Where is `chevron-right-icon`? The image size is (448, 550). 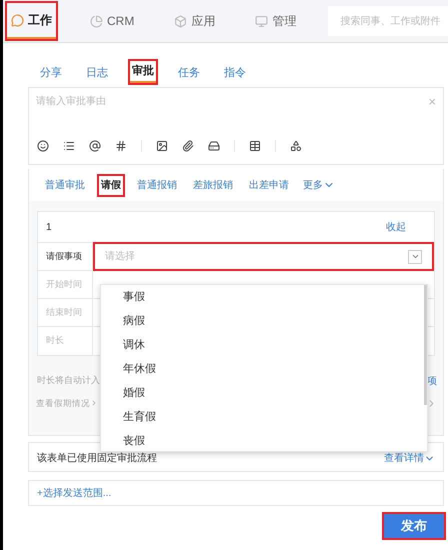
chevron-right-icon is located at coordinates (94, 403).